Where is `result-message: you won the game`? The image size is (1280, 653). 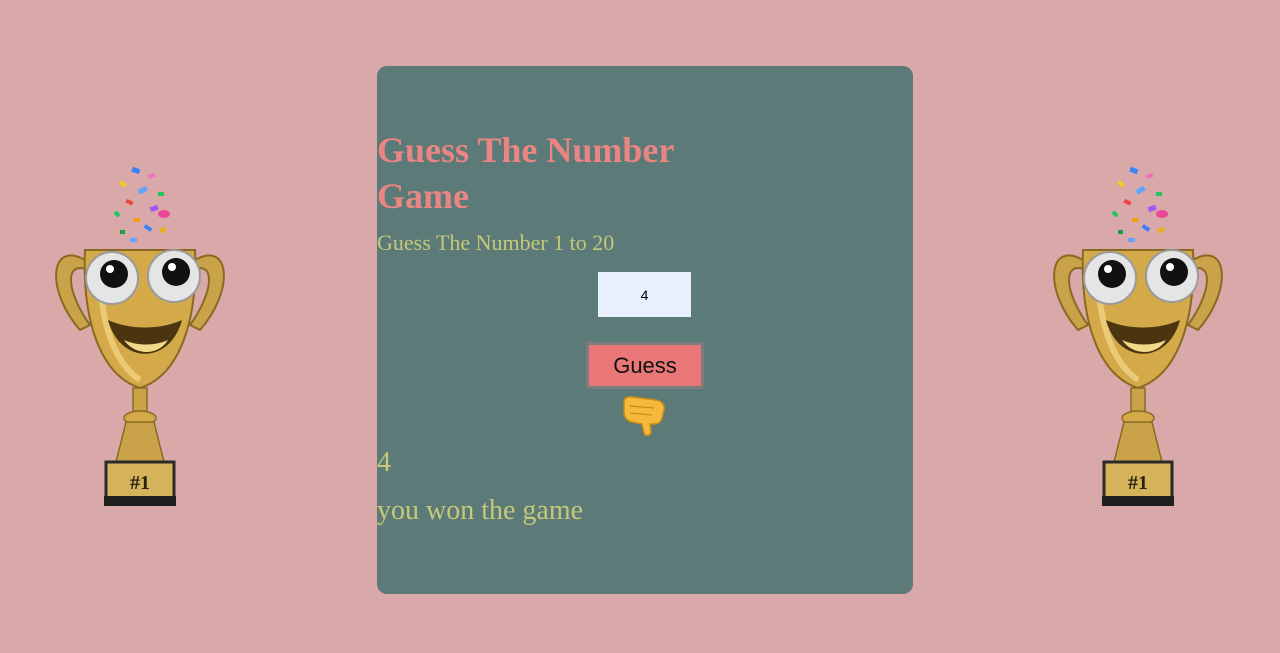 result-message: you won the game is located at coordinates (480, 510).